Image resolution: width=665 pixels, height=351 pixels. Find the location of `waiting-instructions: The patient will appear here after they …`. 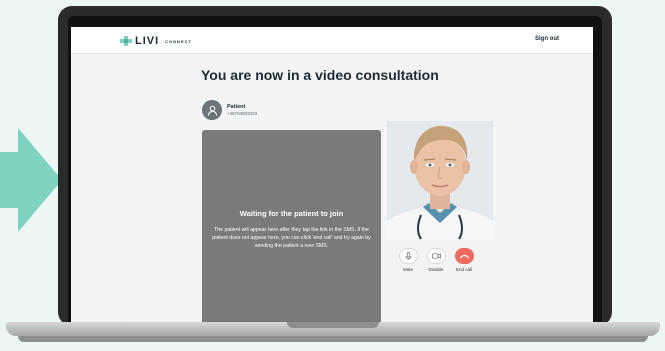

waiting-instructions: The patient will appear here after they … is located at coordinates (291, 238).